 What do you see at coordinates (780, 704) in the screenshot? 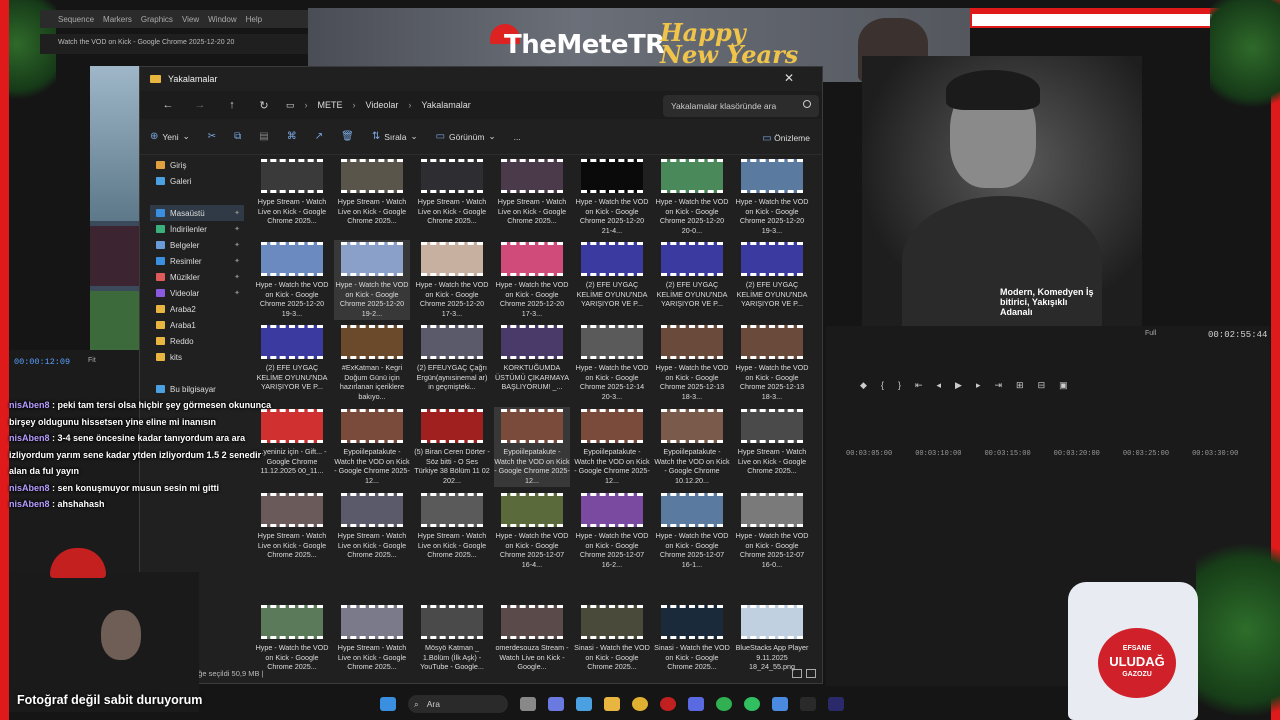
I see `store-icon` at bounding box center [780, 704].